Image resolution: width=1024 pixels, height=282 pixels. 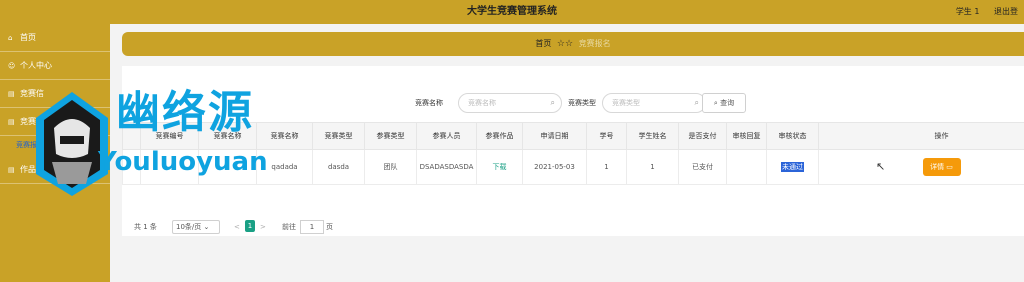 I want to click on competition-type-input: 竞赛类型 ⌕, so click(x=654, y=103).